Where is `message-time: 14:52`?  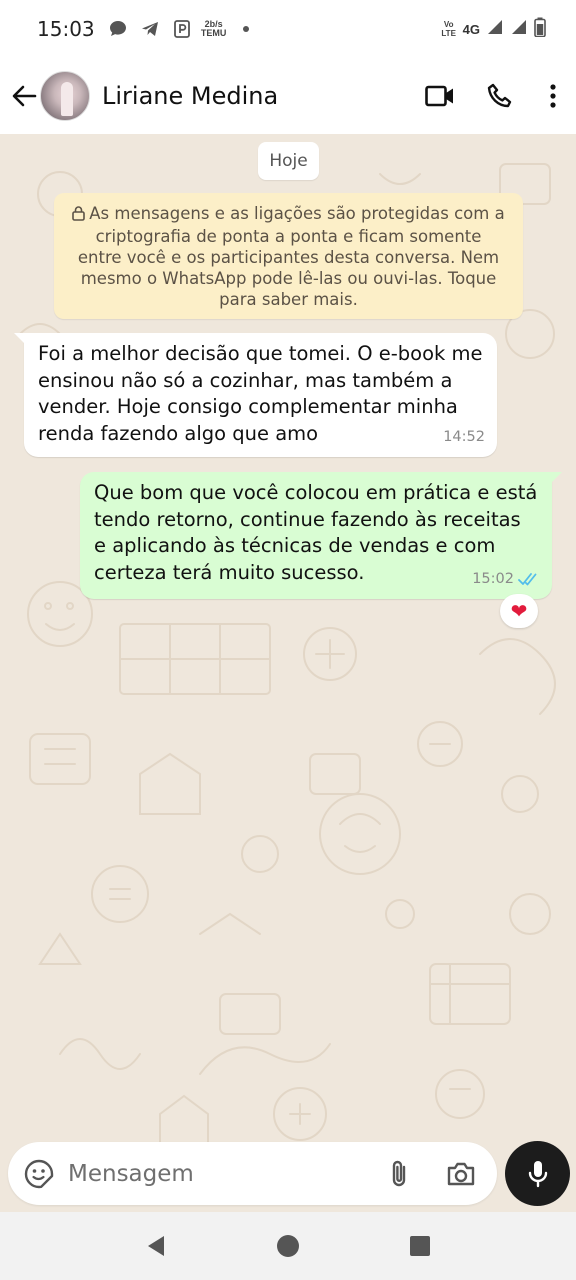
message-time: 14:52 is located at coordinates (464, 437).